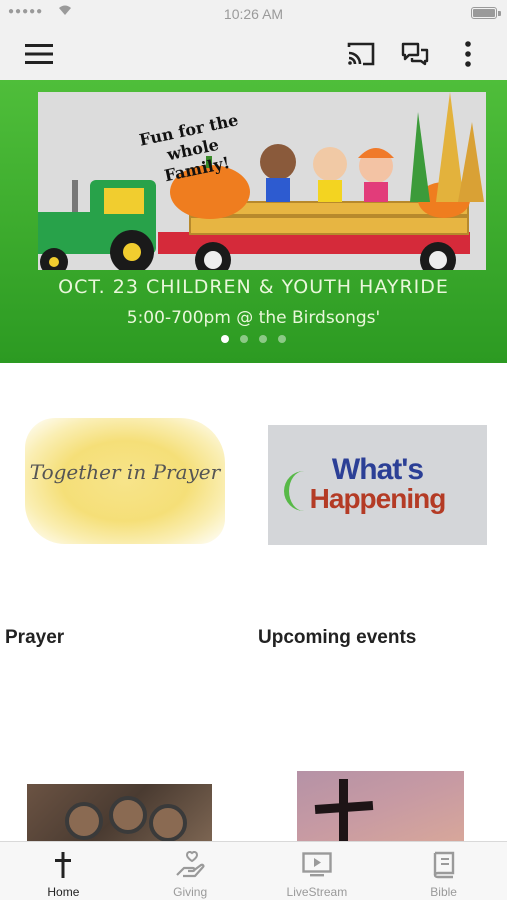  I want to click on tab-home: Home, so click(63, 871).